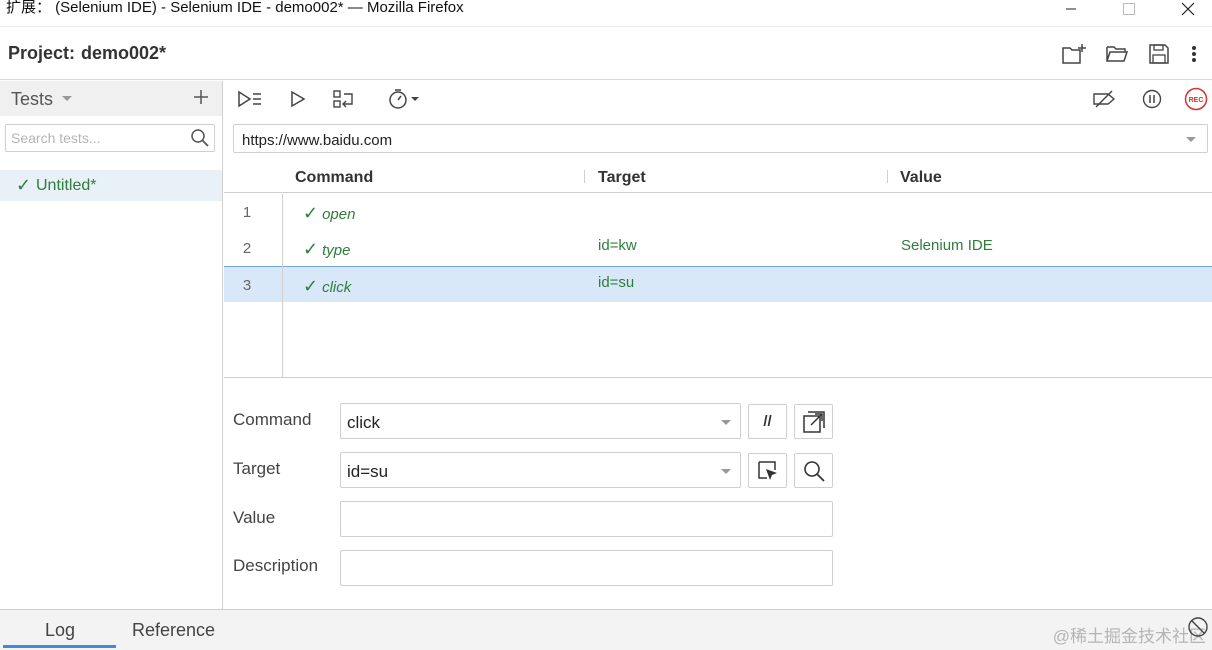 This screenshot has width=1212, height=650. Describe the element at coordinates (586, 568) in the screenshot. I see `description-input` at that location.